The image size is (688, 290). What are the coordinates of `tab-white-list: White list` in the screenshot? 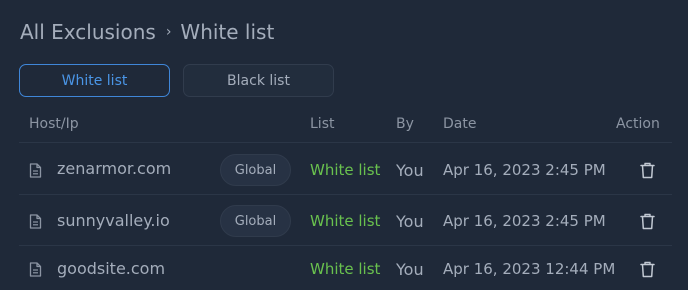 It's located at (94, 80).